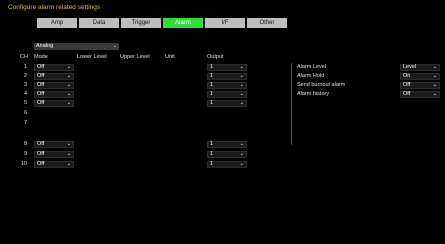  Describe the element at coordinates (25, 144) in the screenshot. I see `row-ch: 8` at that location.